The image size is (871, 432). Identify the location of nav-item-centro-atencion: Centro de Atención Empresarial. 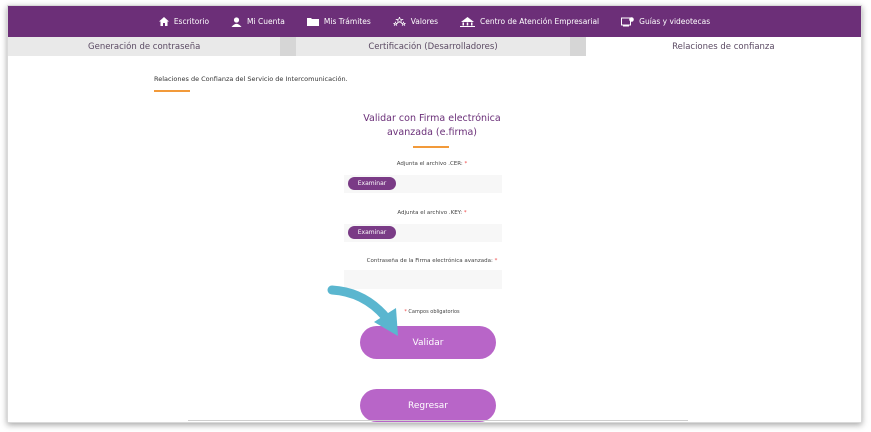
(530, 21).